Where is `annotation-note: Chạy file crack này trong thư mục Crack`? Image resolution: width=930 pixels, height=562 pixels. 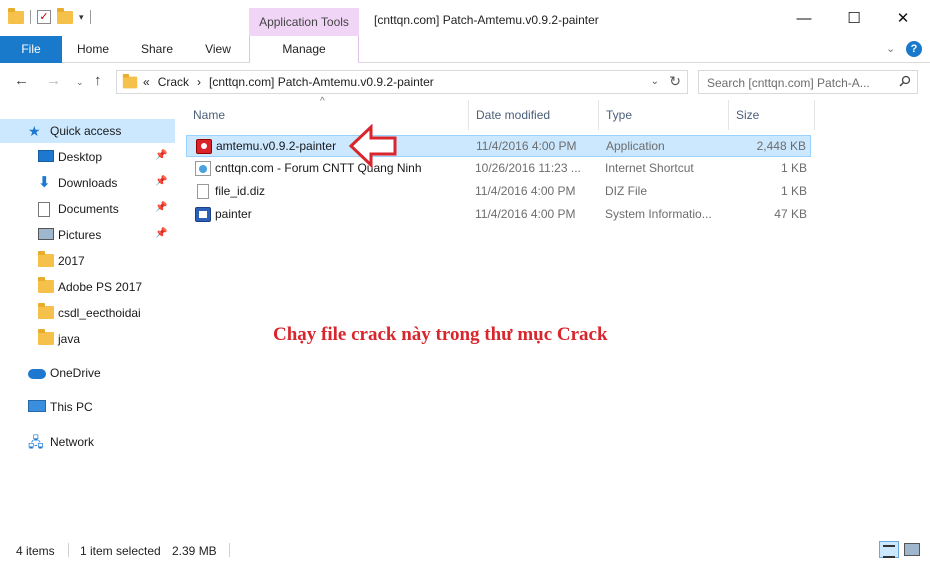 annotation-note: Chạy file crack này trong thư mục Crack is located at coordinates (440, 334).